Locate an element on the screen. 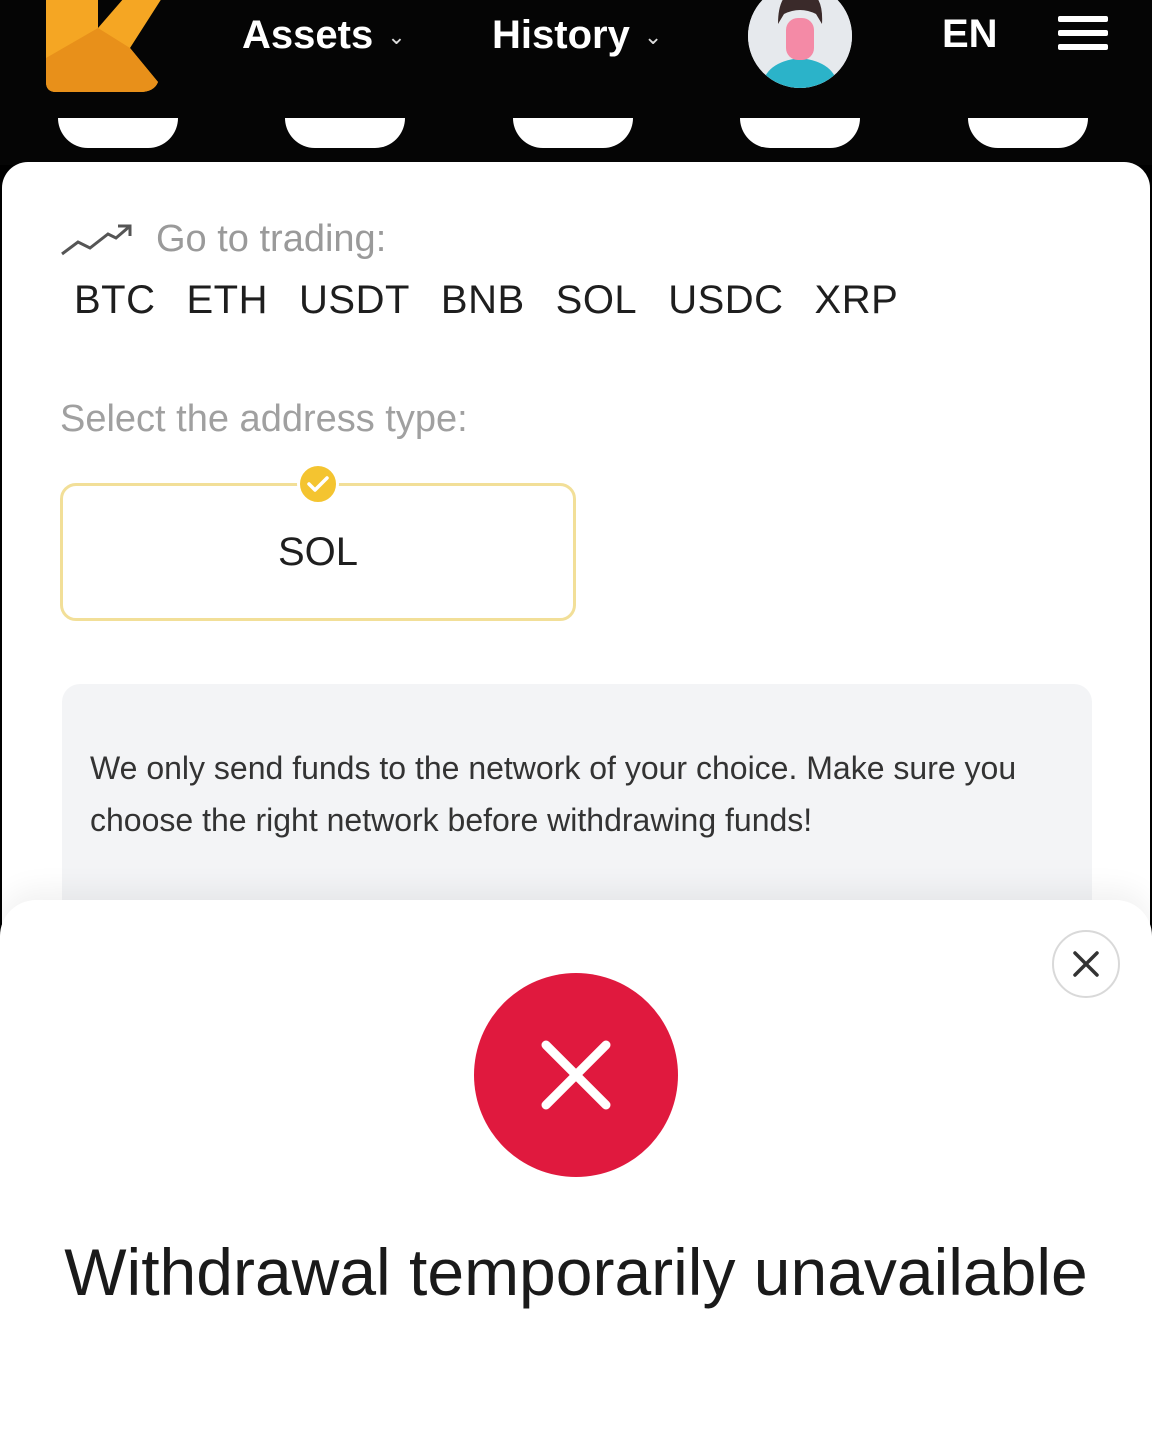 Image resolution: width=1152 pixels, height=1440 pixels. coin-link-eth: ETH is located at coordinates (228, 300).